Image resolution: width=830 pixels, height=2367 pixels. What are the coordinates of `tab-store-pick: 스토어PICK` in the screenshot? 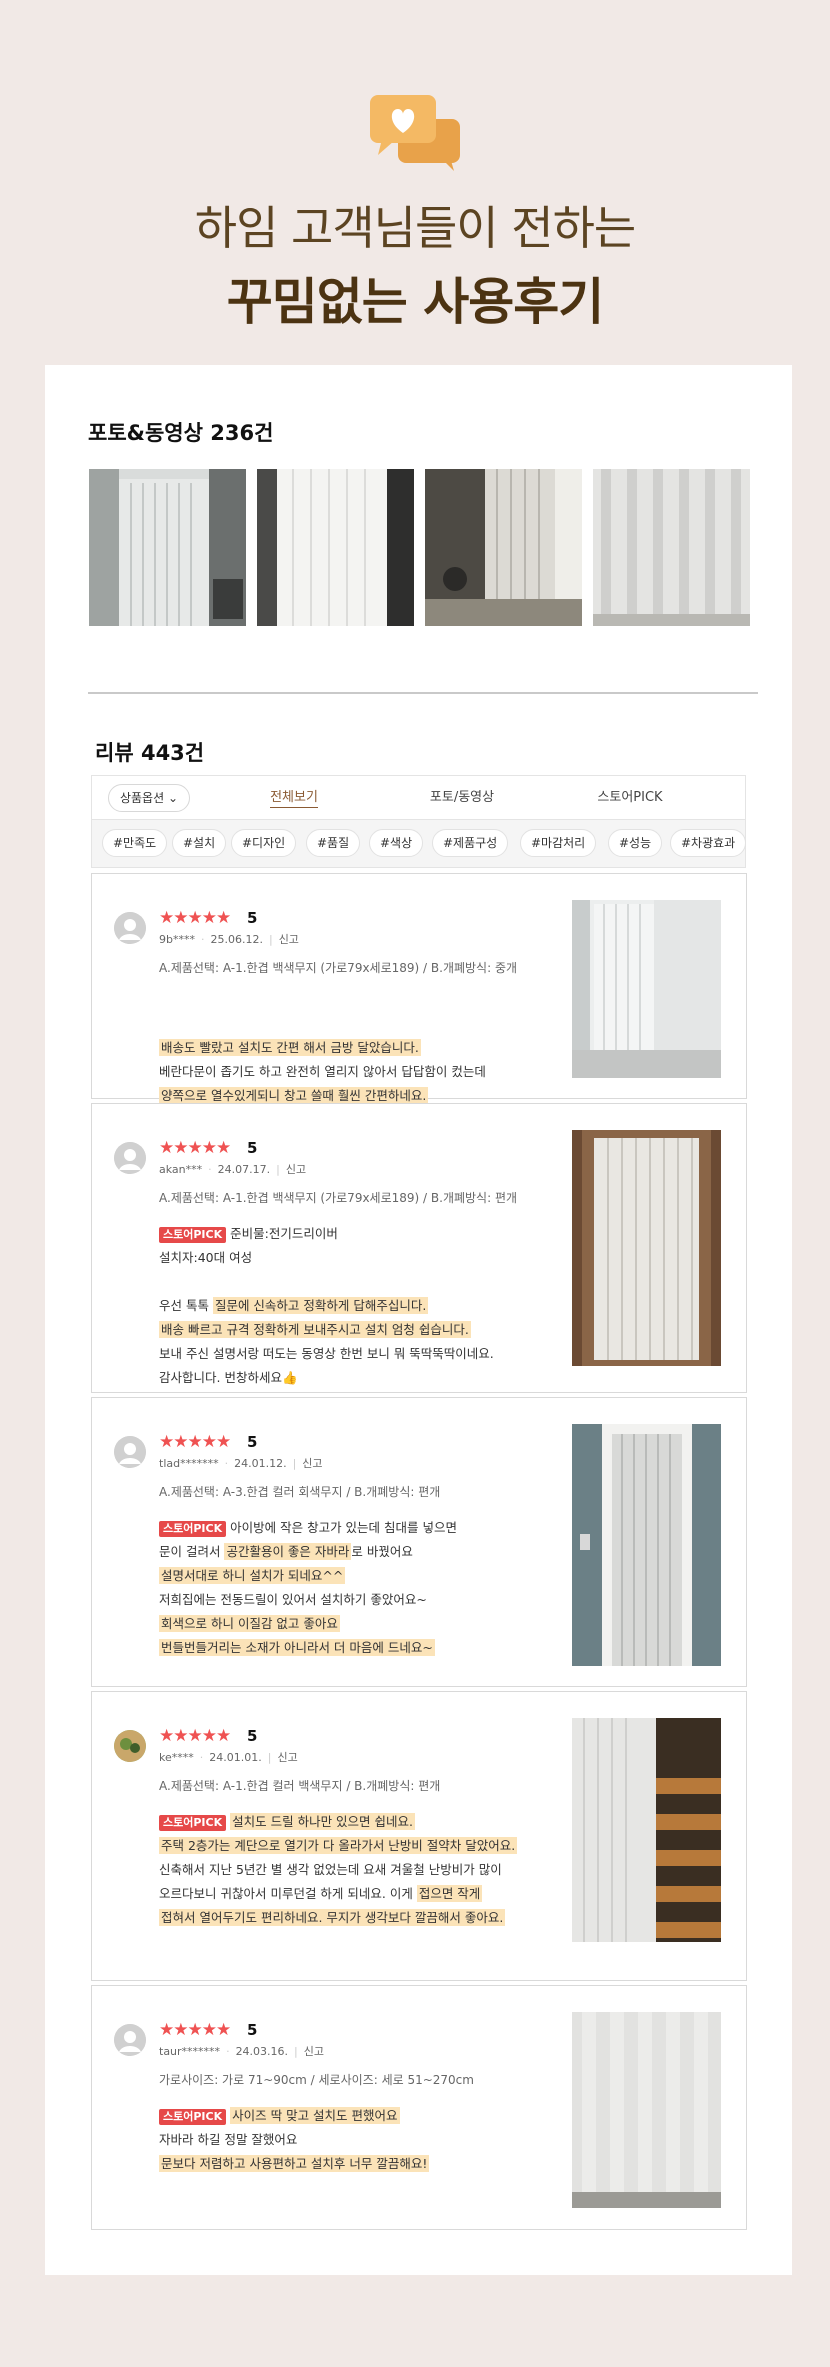 It's located at (630, 798).